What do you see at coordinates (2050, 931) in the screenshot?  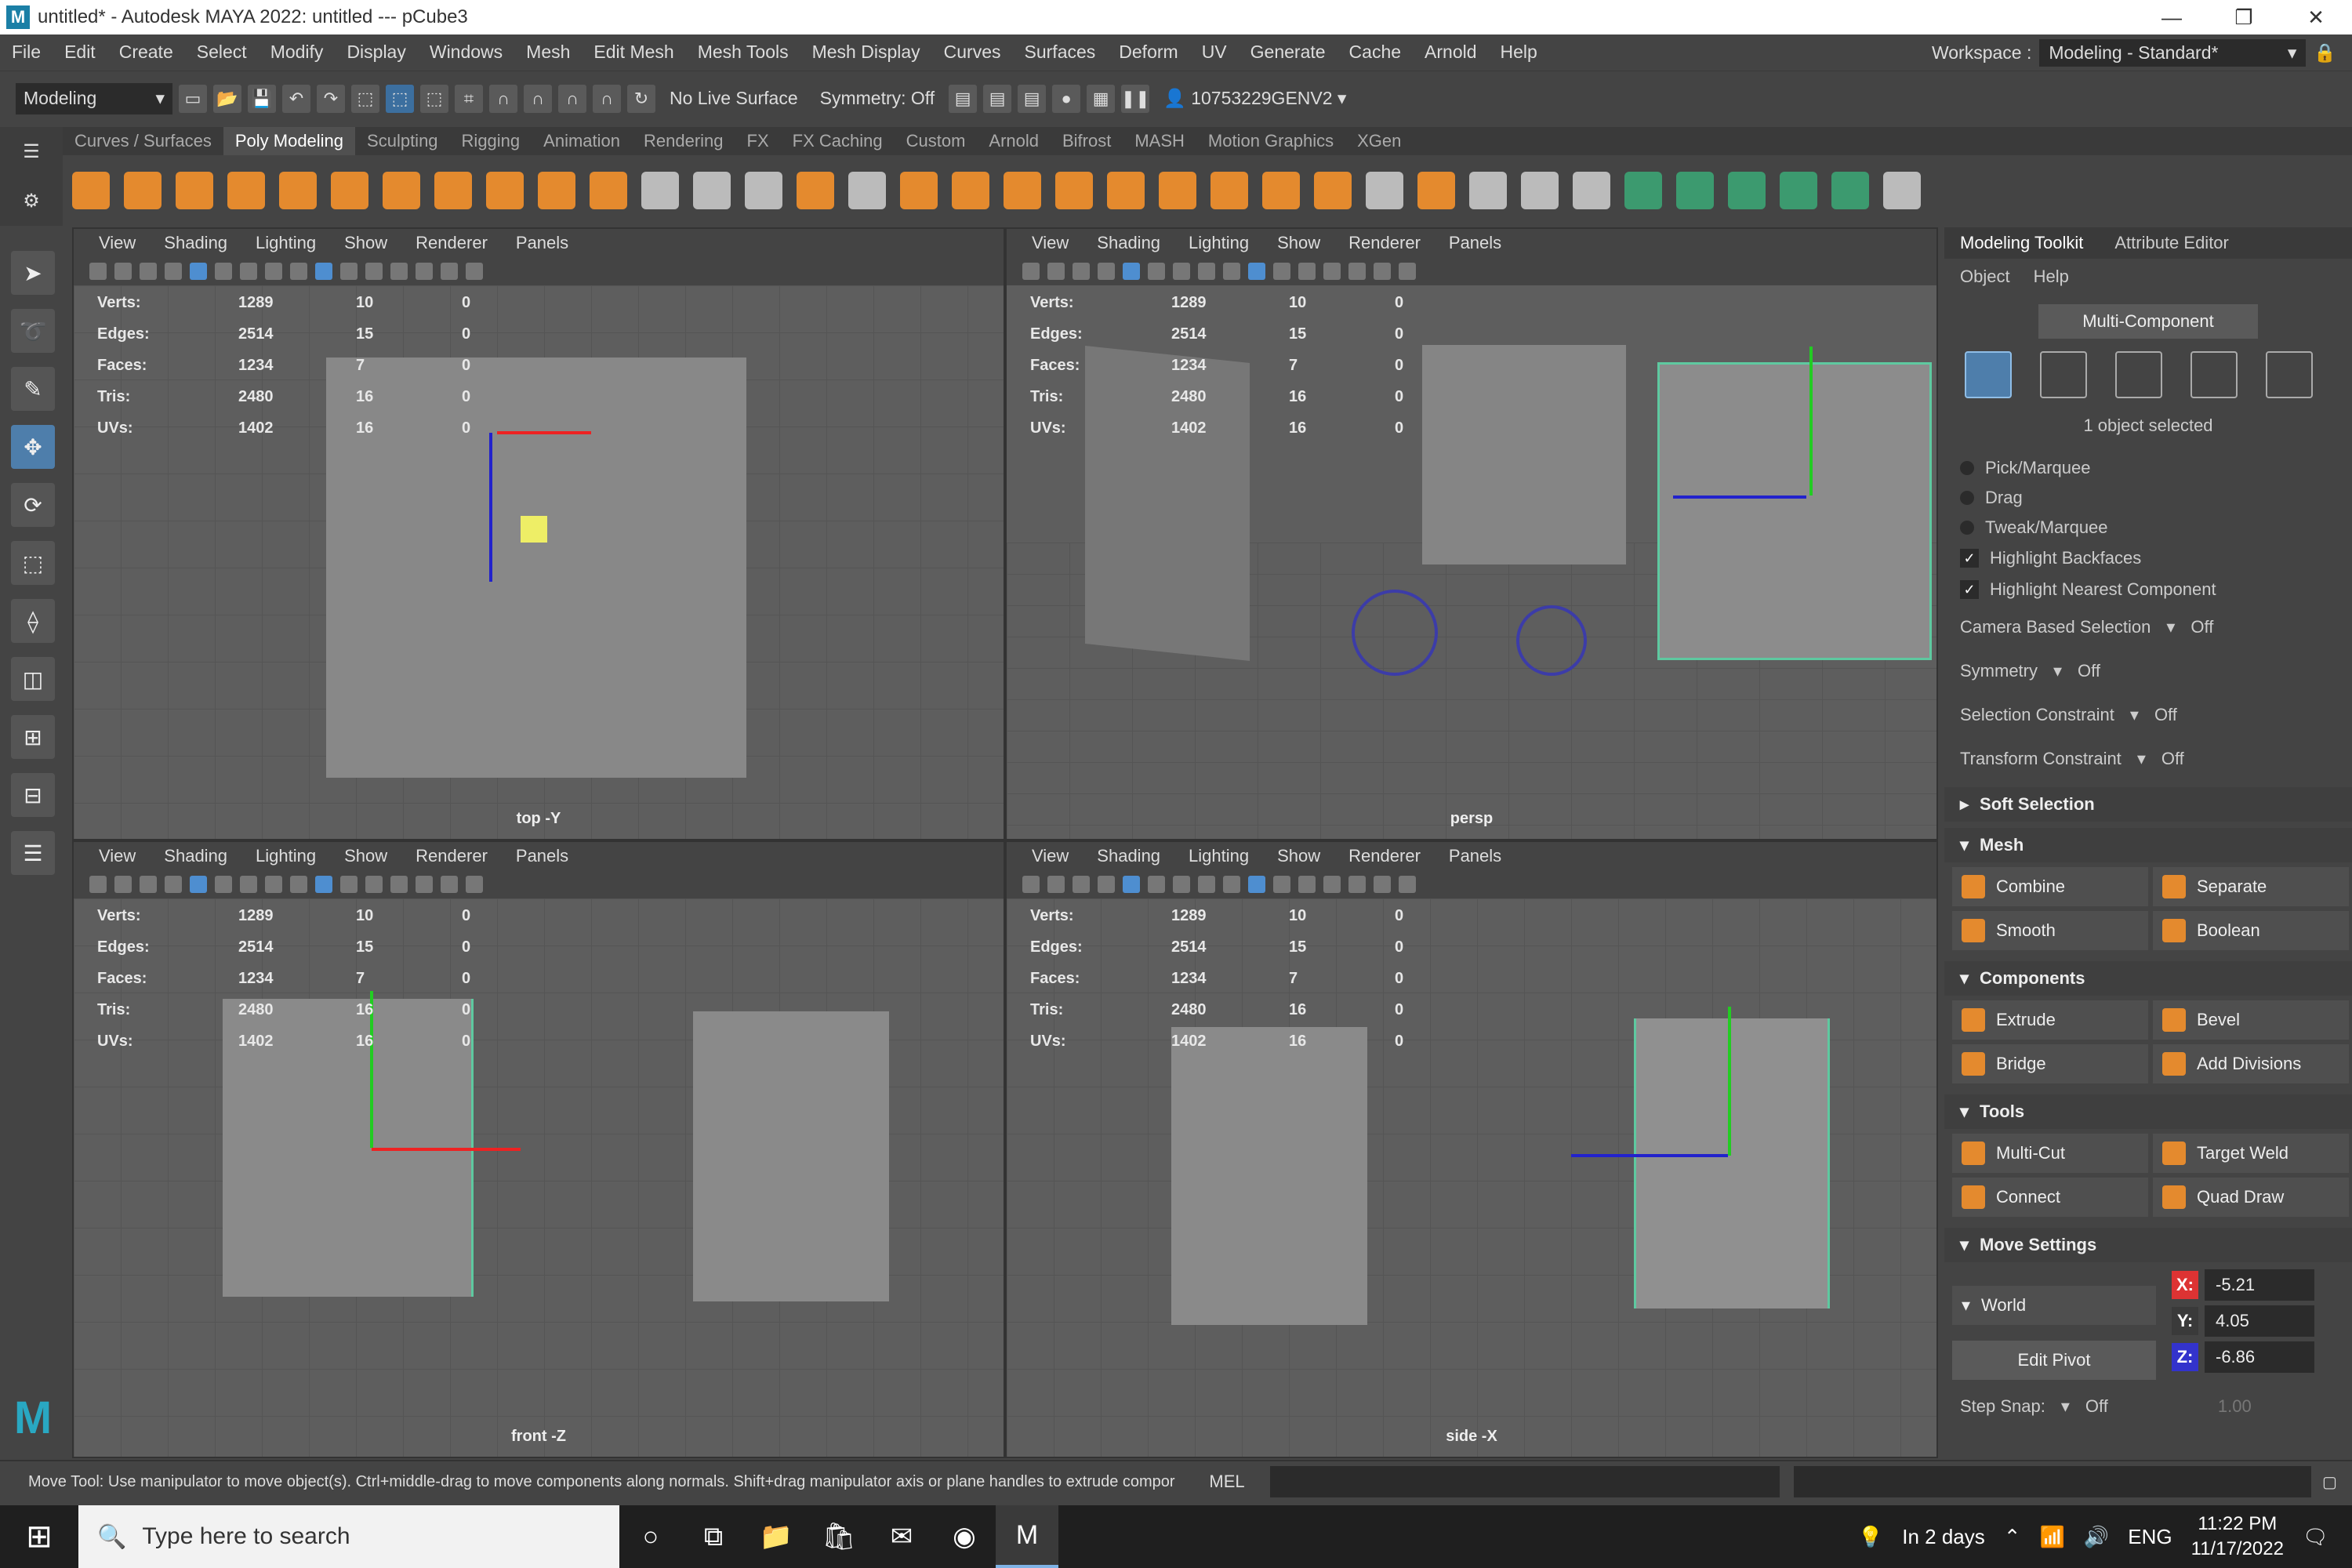 I see `smooth-button: Smooth` at bounding box center [2050, 931].